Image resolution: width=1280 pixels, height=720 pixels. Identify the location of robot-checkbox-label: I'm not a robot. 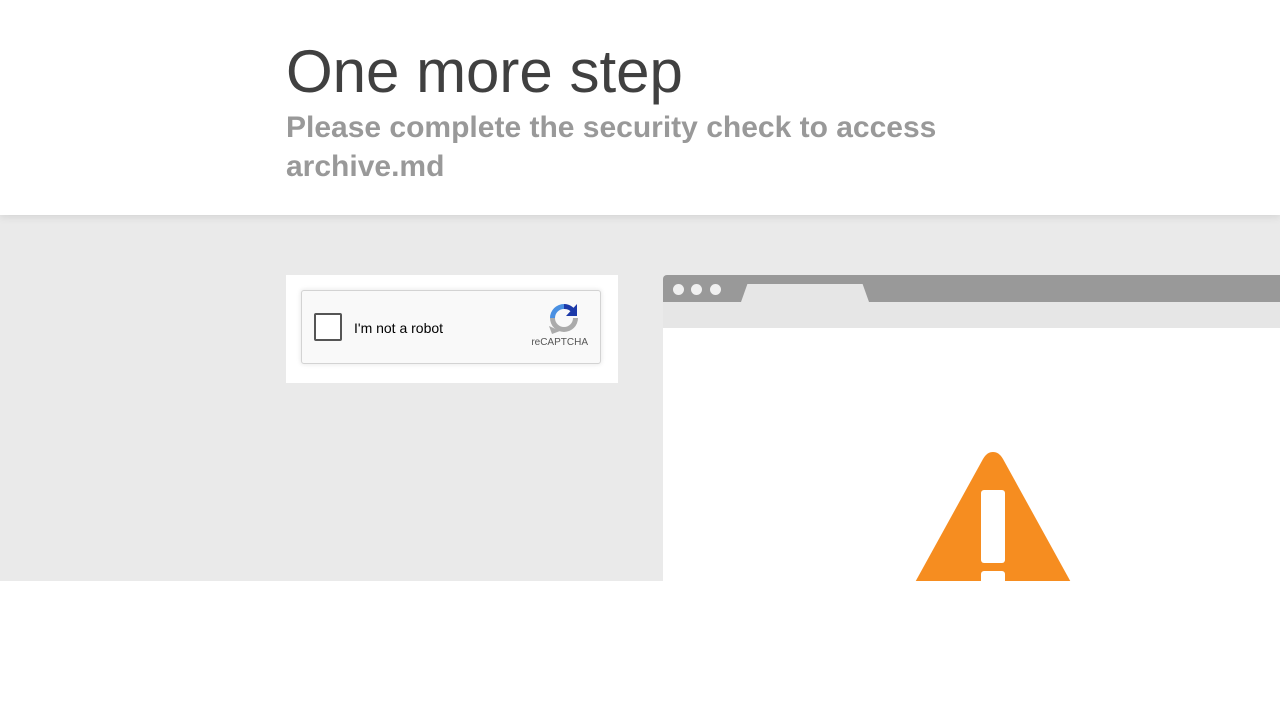
(398, 328).